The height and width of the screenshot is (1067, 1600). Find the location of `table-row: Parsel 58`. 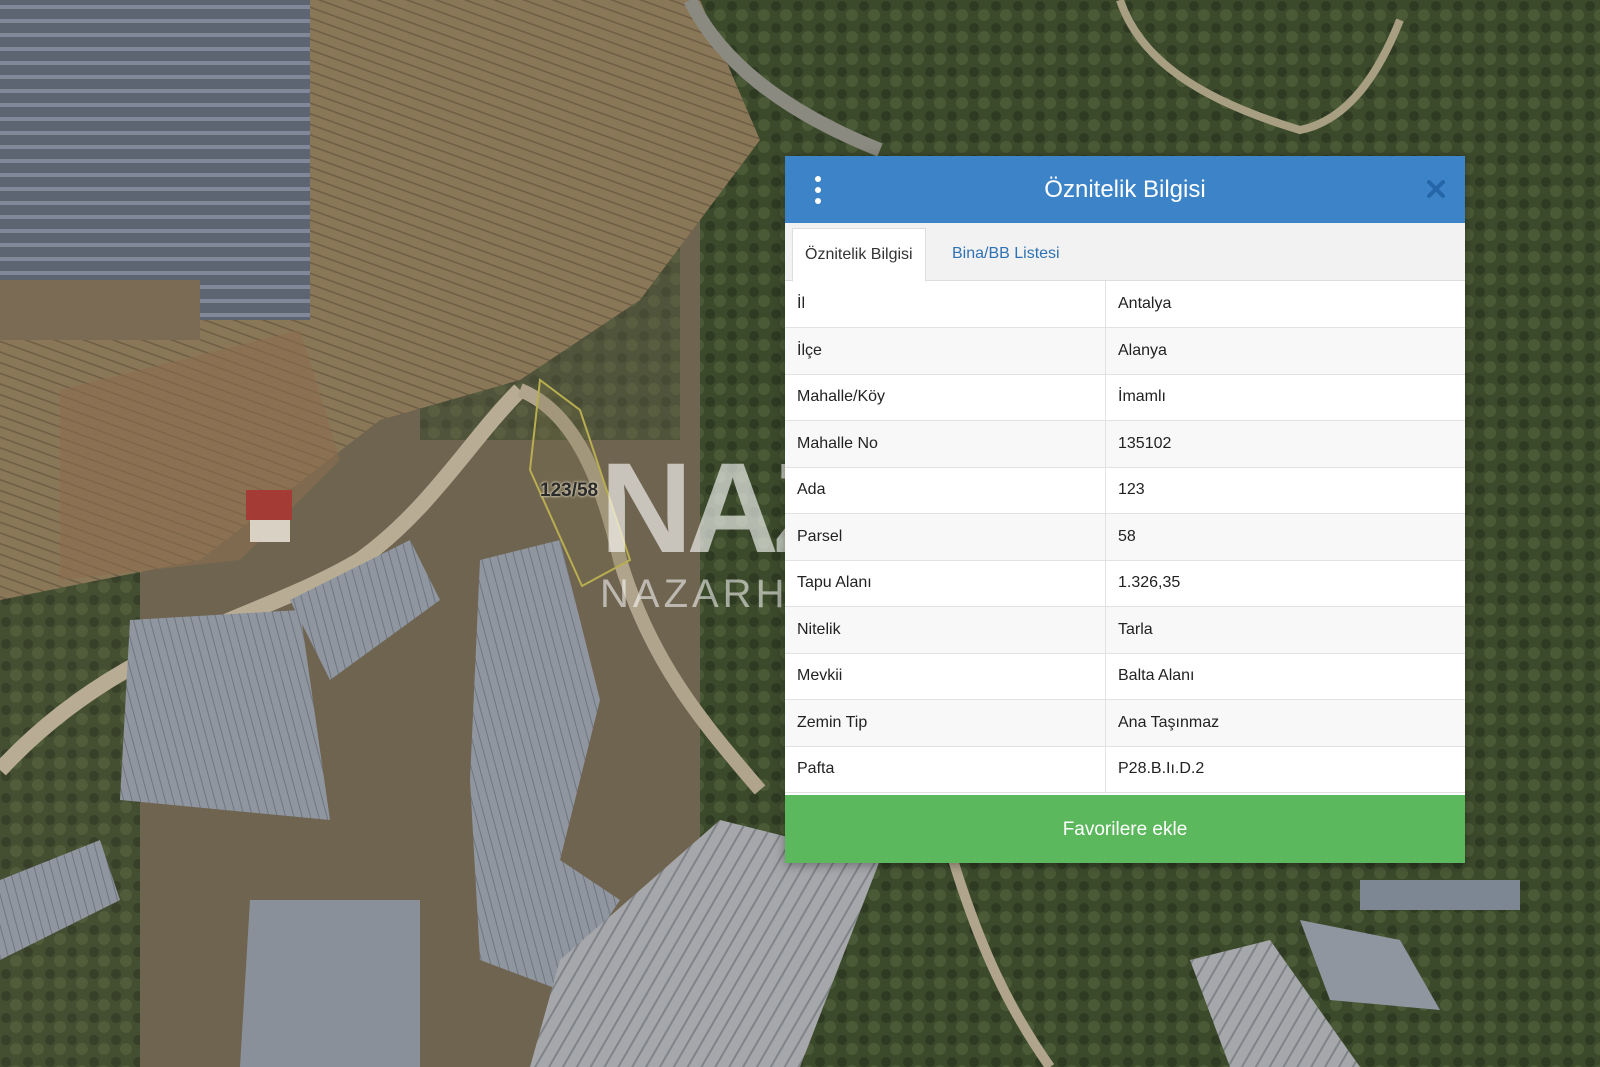

table-row: Parsel 58 is located at coordinates (1125, 537).